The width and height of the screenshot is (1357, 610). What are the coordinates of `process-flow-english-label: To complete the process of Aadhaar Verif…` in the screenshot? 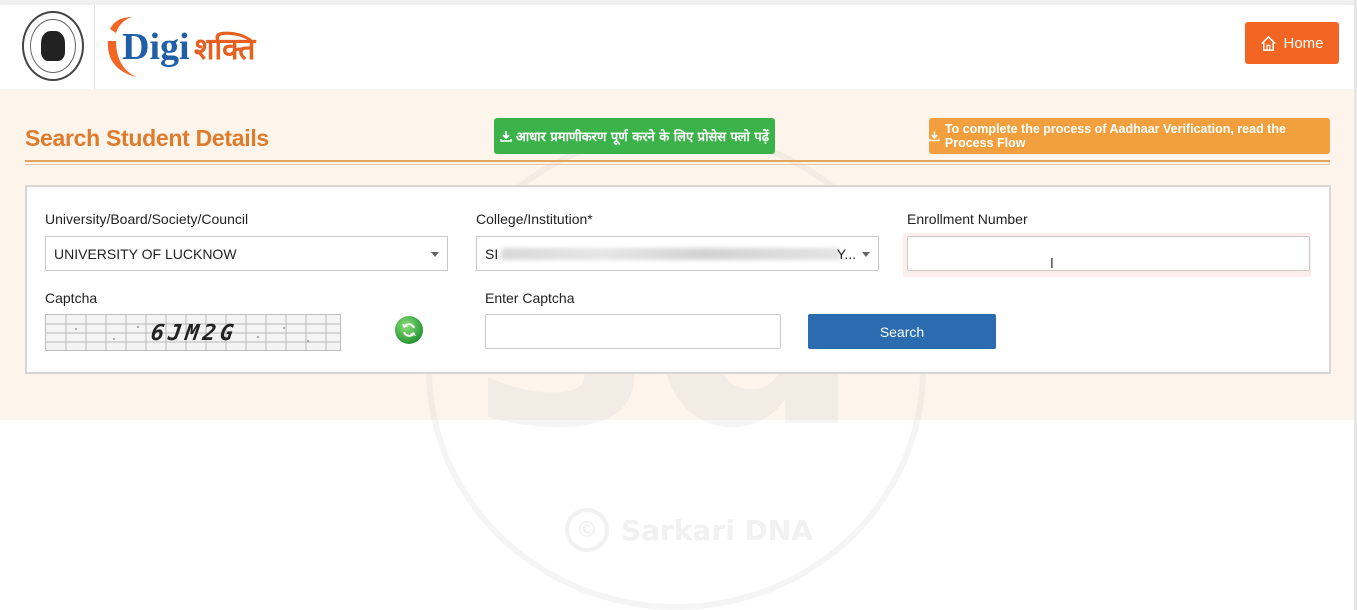 It's located at (1115, 136).